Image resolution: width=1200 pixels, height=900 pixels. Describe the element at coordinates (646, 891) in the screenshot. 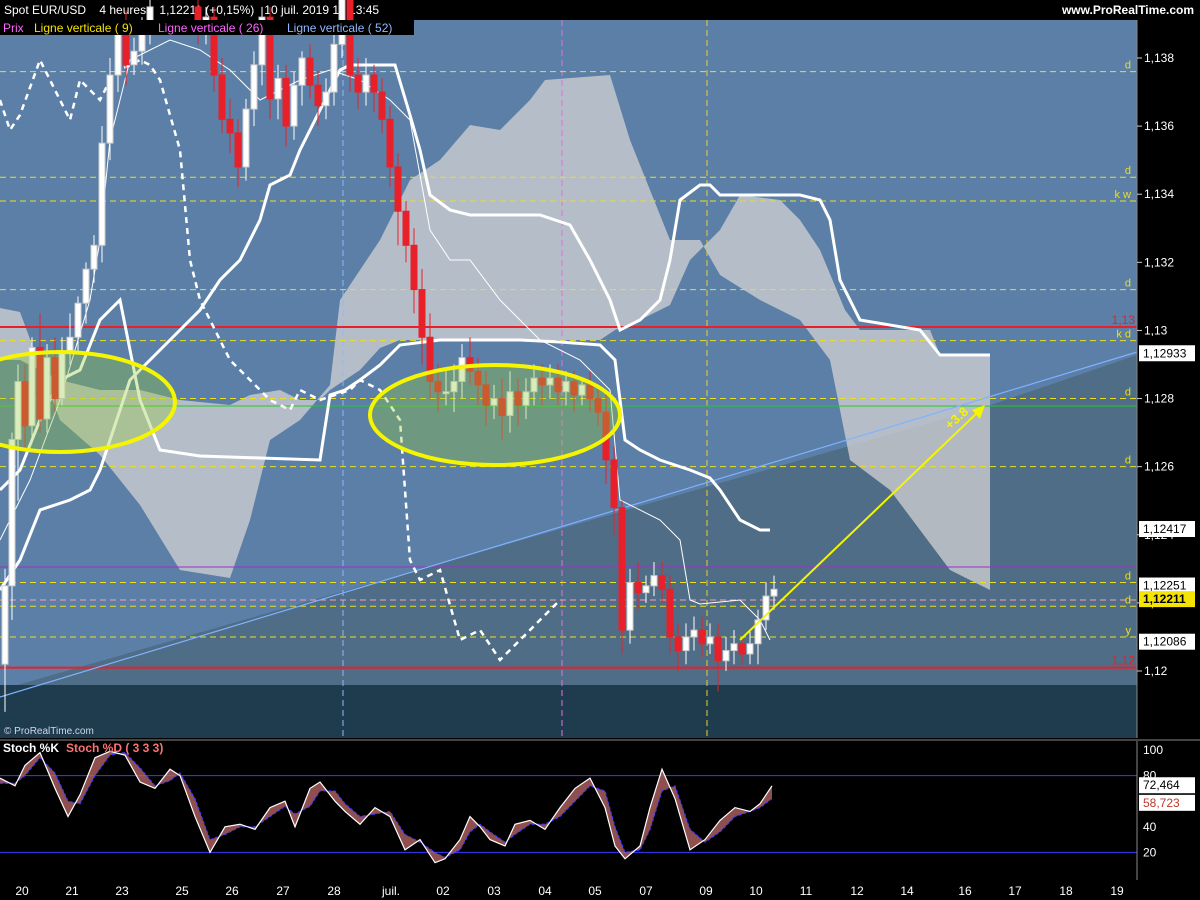

I see `time-label-12: 07` at that location.